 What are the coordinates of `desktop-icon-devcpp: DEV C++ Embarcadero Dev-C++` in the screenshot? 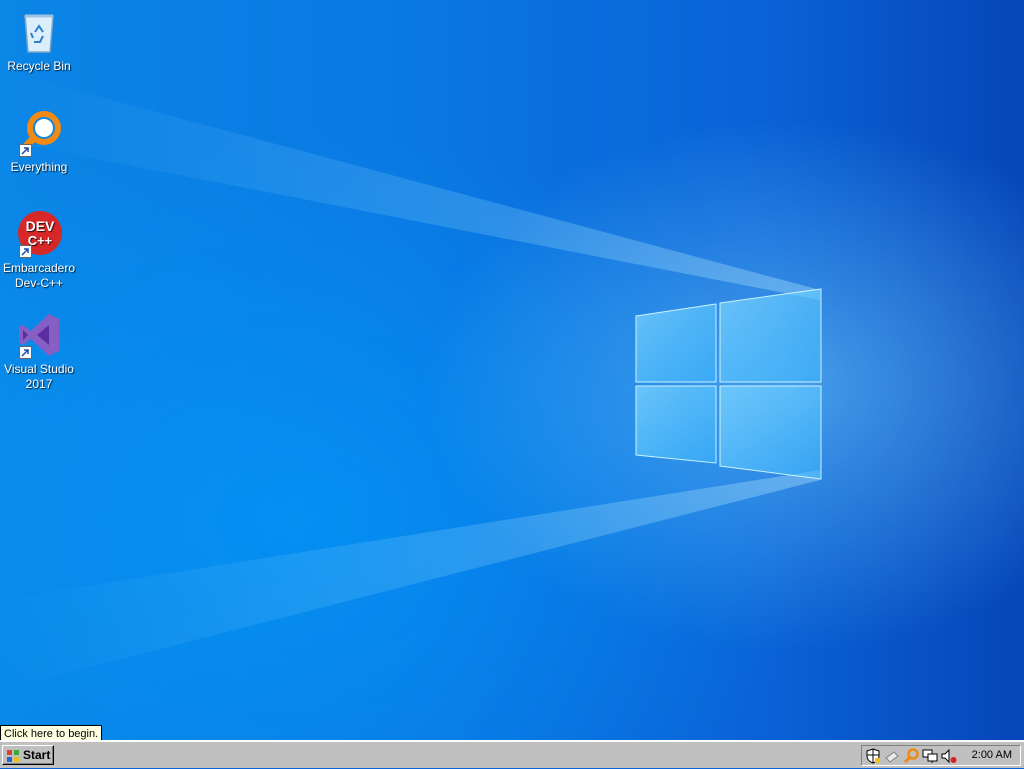 It's located at (39, 250).